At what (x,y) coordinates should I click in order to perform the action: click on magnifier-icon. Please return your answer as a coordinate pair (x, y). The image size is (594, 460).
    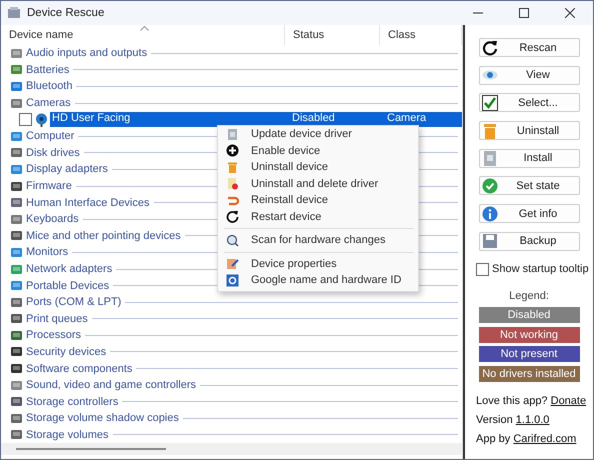
    Looking at the image, I should click on (232, 240).